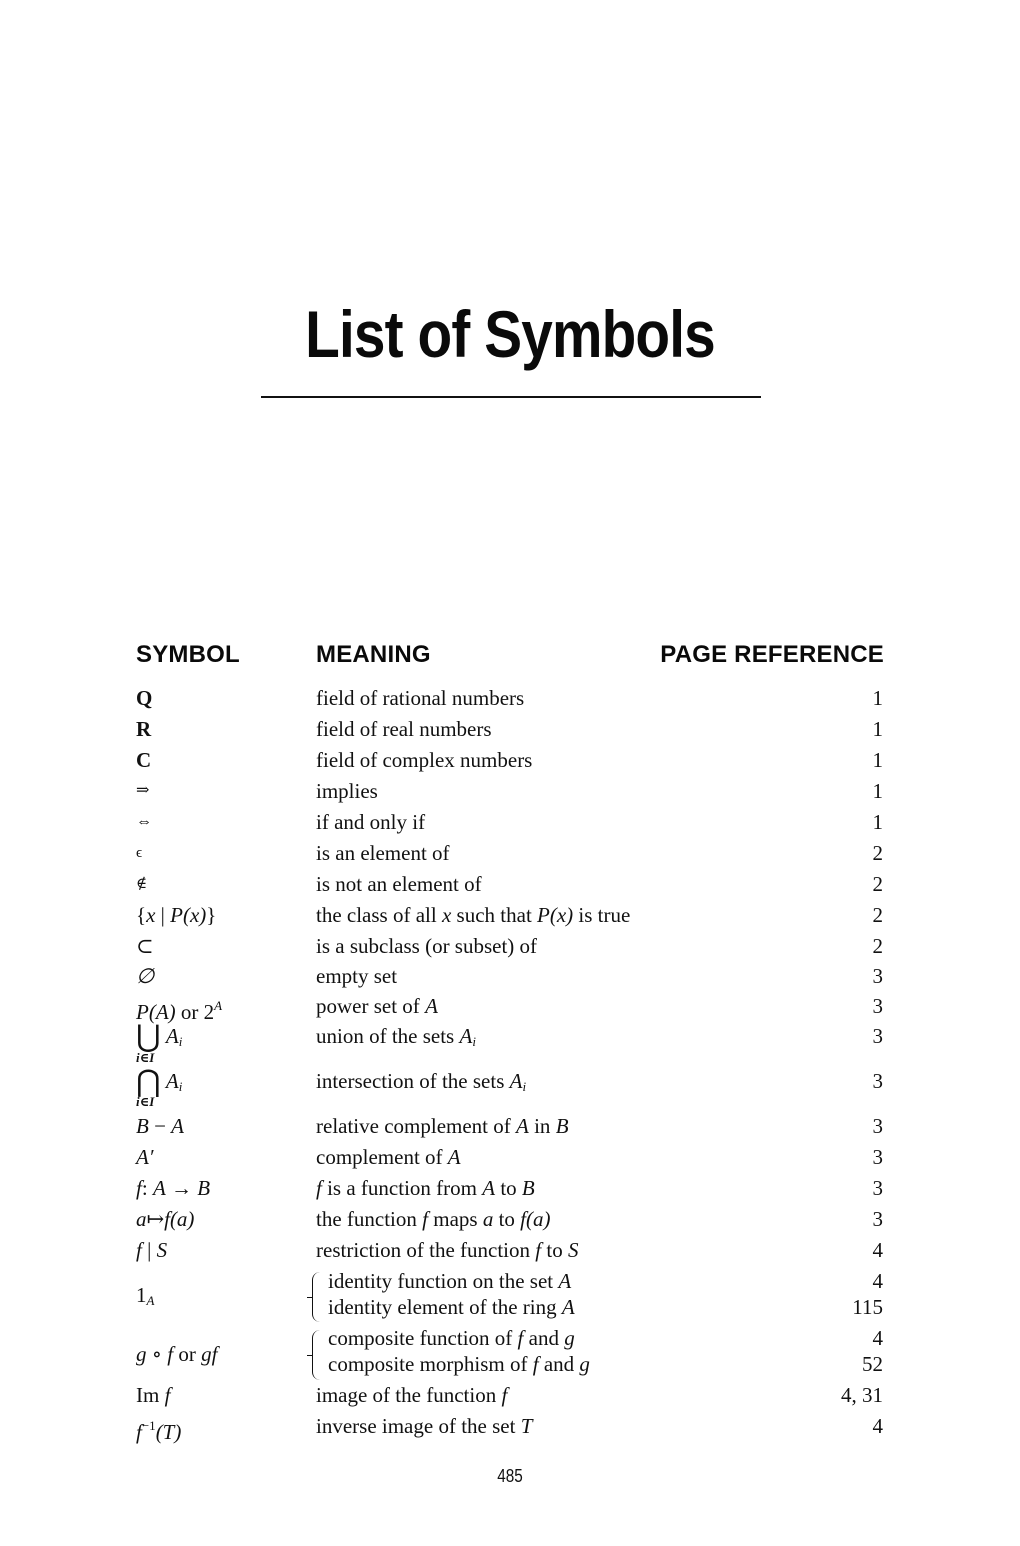 The width and height of the screenshot is (1020, 1546). What do you see at coordinates (413, 1081) in the screenshot?
I see `text: intersection of the sets` at bounding box center [413, 1081].